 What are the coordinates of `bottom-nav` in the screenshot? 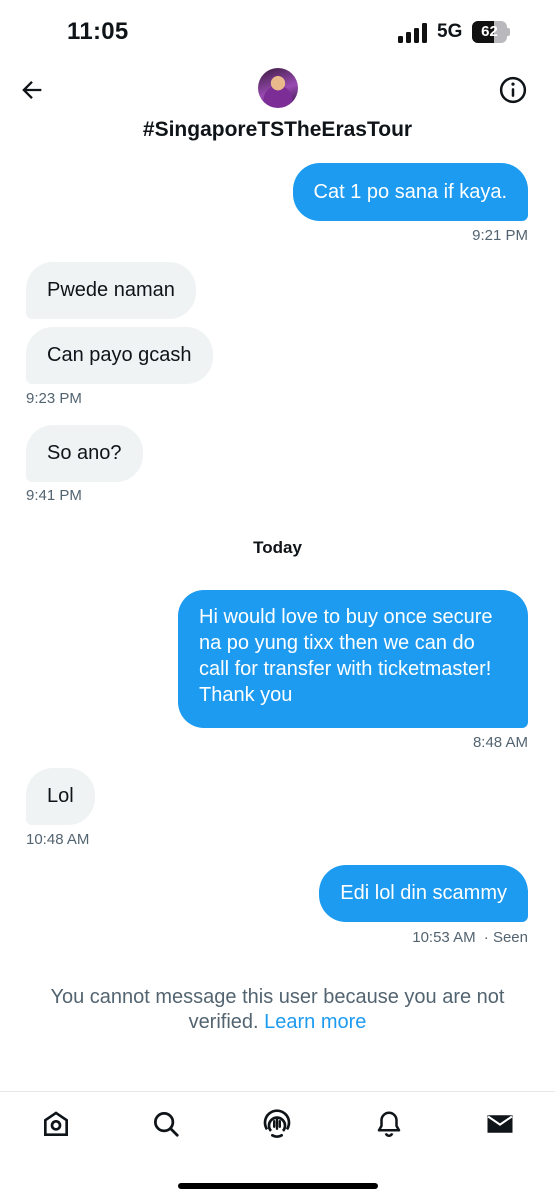 It's located at (277, 1126).